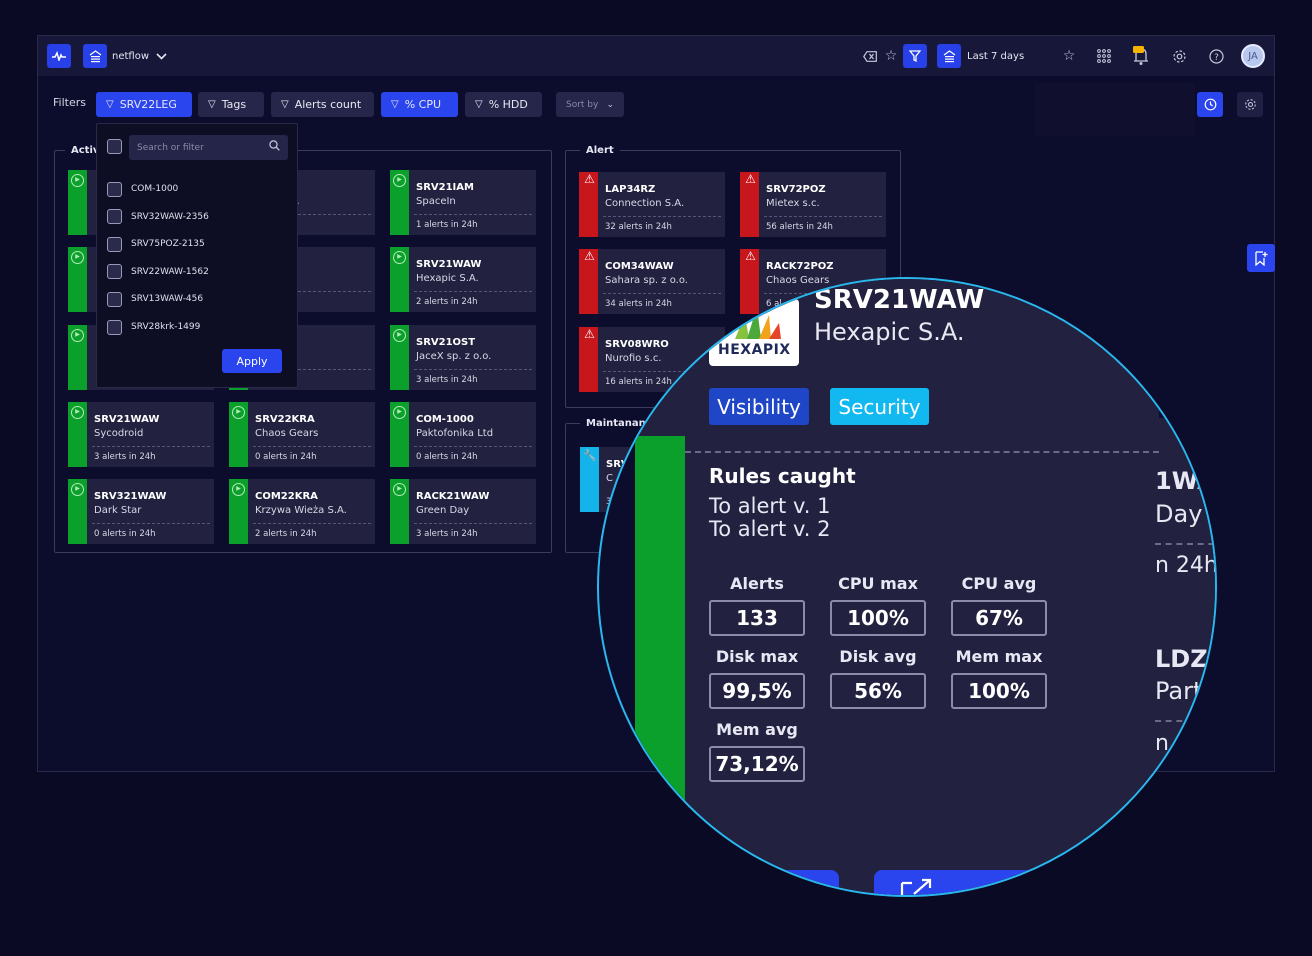 This screenshot has height=956, width=1312. I want to click on stat-label: Disk avg, so click(878, 656).